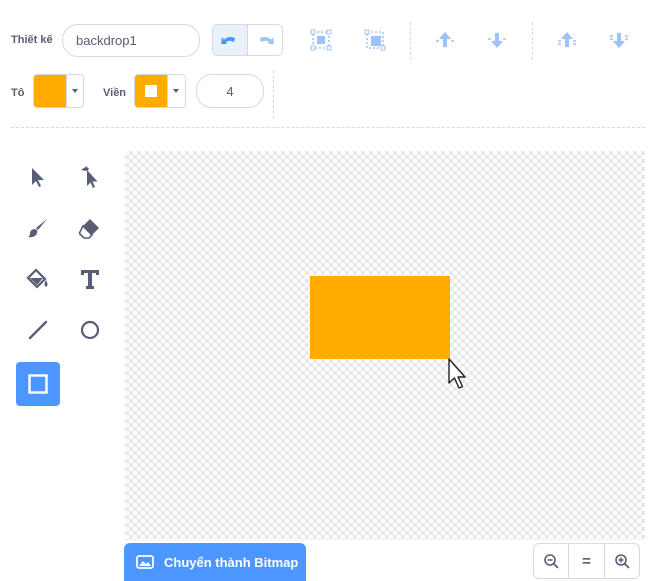 This screenshot has height=581, width=670. Describe the element at coordinates (18, 93) in the screenshot. I see `fill-label: Tô` at that location.